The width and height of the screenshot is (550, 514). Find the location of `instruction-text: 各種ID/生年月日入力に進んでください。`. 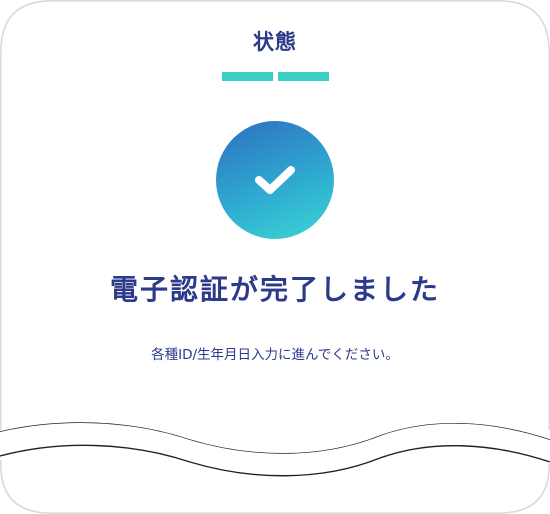

instruction-text: 各種ID/生年月日入力に進んでください。 is located at coordinates (275, 355).